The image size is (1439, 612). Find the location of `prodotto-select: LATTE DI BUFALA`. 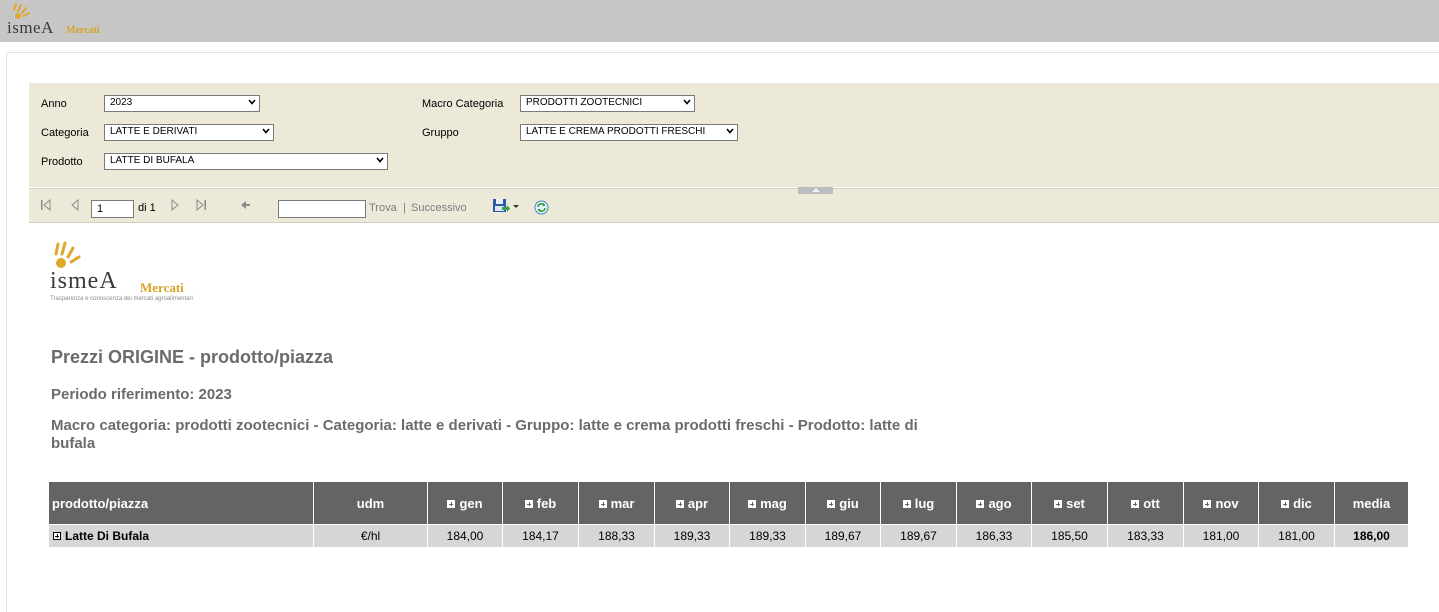

prodotto-select: LATTE DI BUFALA is located at coordinates (246, 161).